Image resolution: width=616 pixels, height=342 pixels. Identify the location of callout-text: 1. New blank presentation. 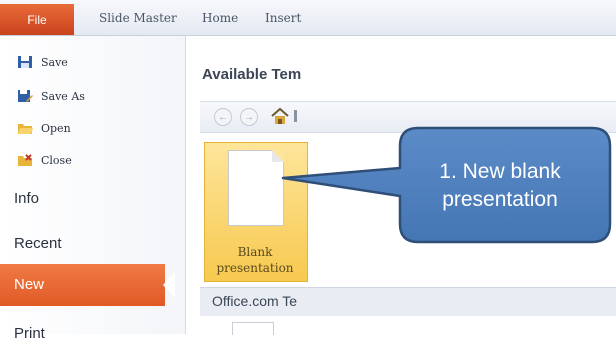
(500, 185).